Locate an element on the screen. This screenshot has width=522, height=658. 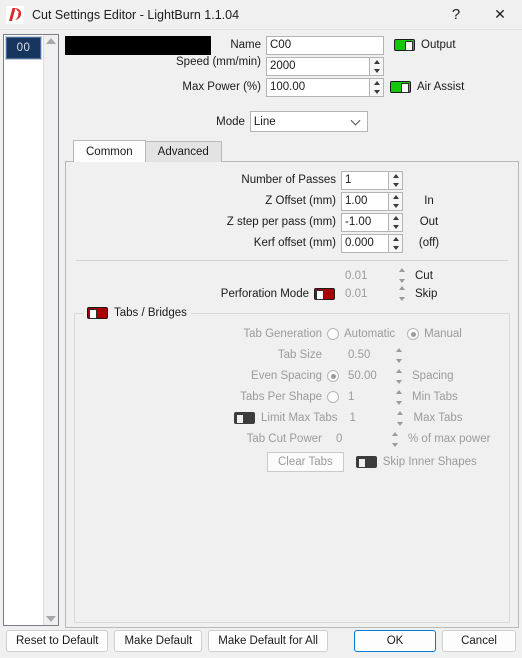
limit-max-tabs-label: Limit Max Tabs is located at coordinates (299, 418).